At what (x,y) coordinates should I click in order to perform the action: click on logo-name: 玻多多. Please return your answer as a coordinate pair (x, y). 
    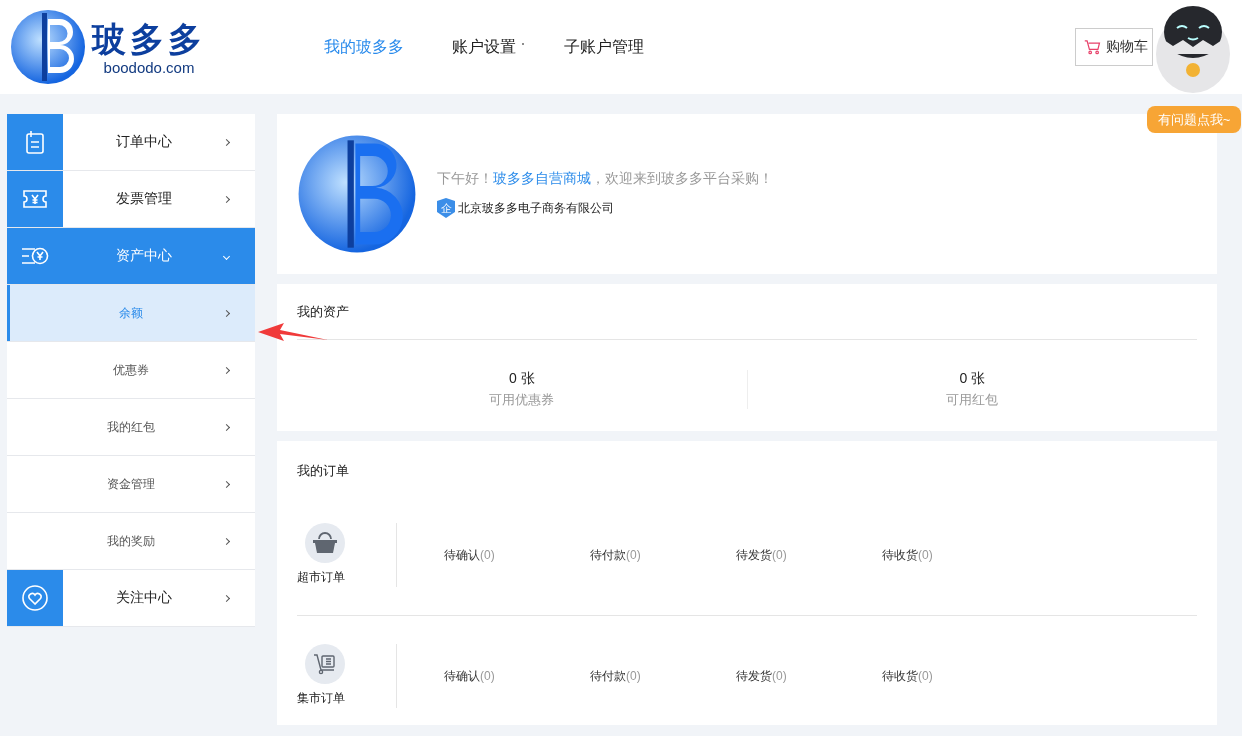
    Looking at the image, I should click on (149, 38).